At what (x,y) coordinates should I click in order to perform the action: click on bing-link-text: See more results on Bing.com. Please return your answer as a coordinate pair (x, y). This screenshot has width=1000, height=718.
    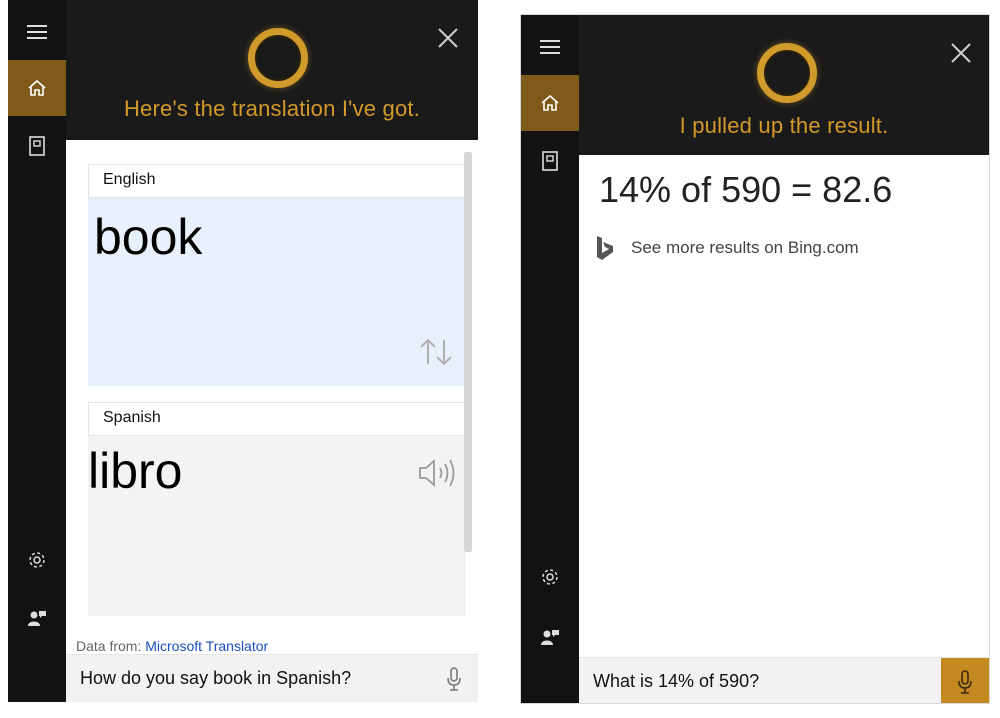
    Looking at the image, I should click on (745, 248).